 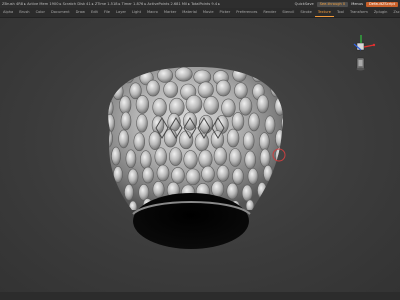 I want to click on menu-item-movie: Movie, so click(x=208, y=12).